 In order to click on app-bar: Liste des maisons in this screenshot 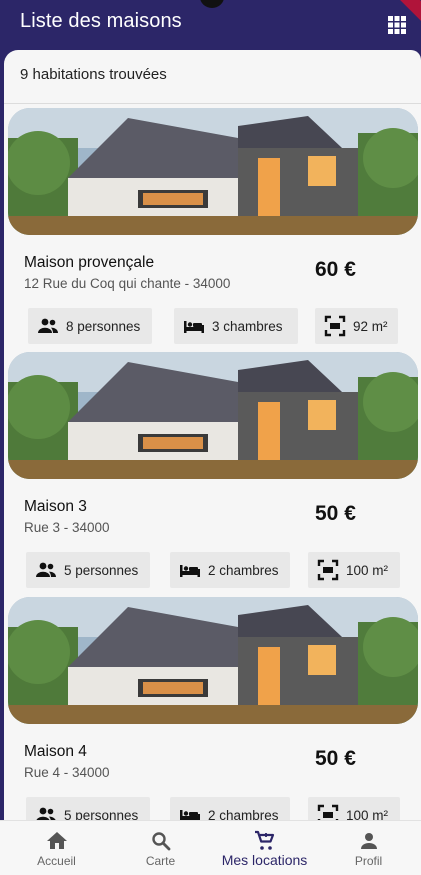, I will do `click(210, 25)`.